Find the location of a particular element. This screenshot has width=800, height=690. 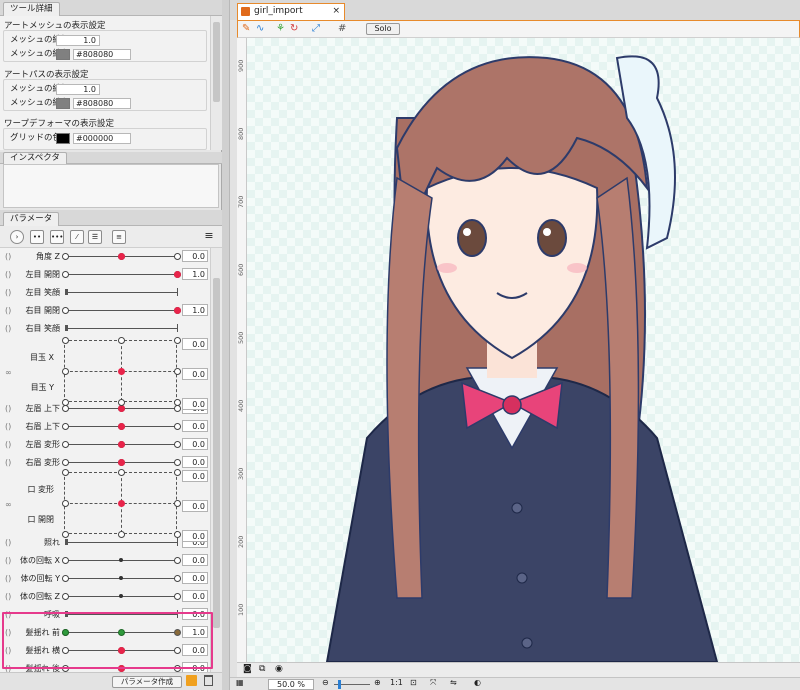

parameter-row: () 角度 Z 0.0 is located at coordinates (105, 257).